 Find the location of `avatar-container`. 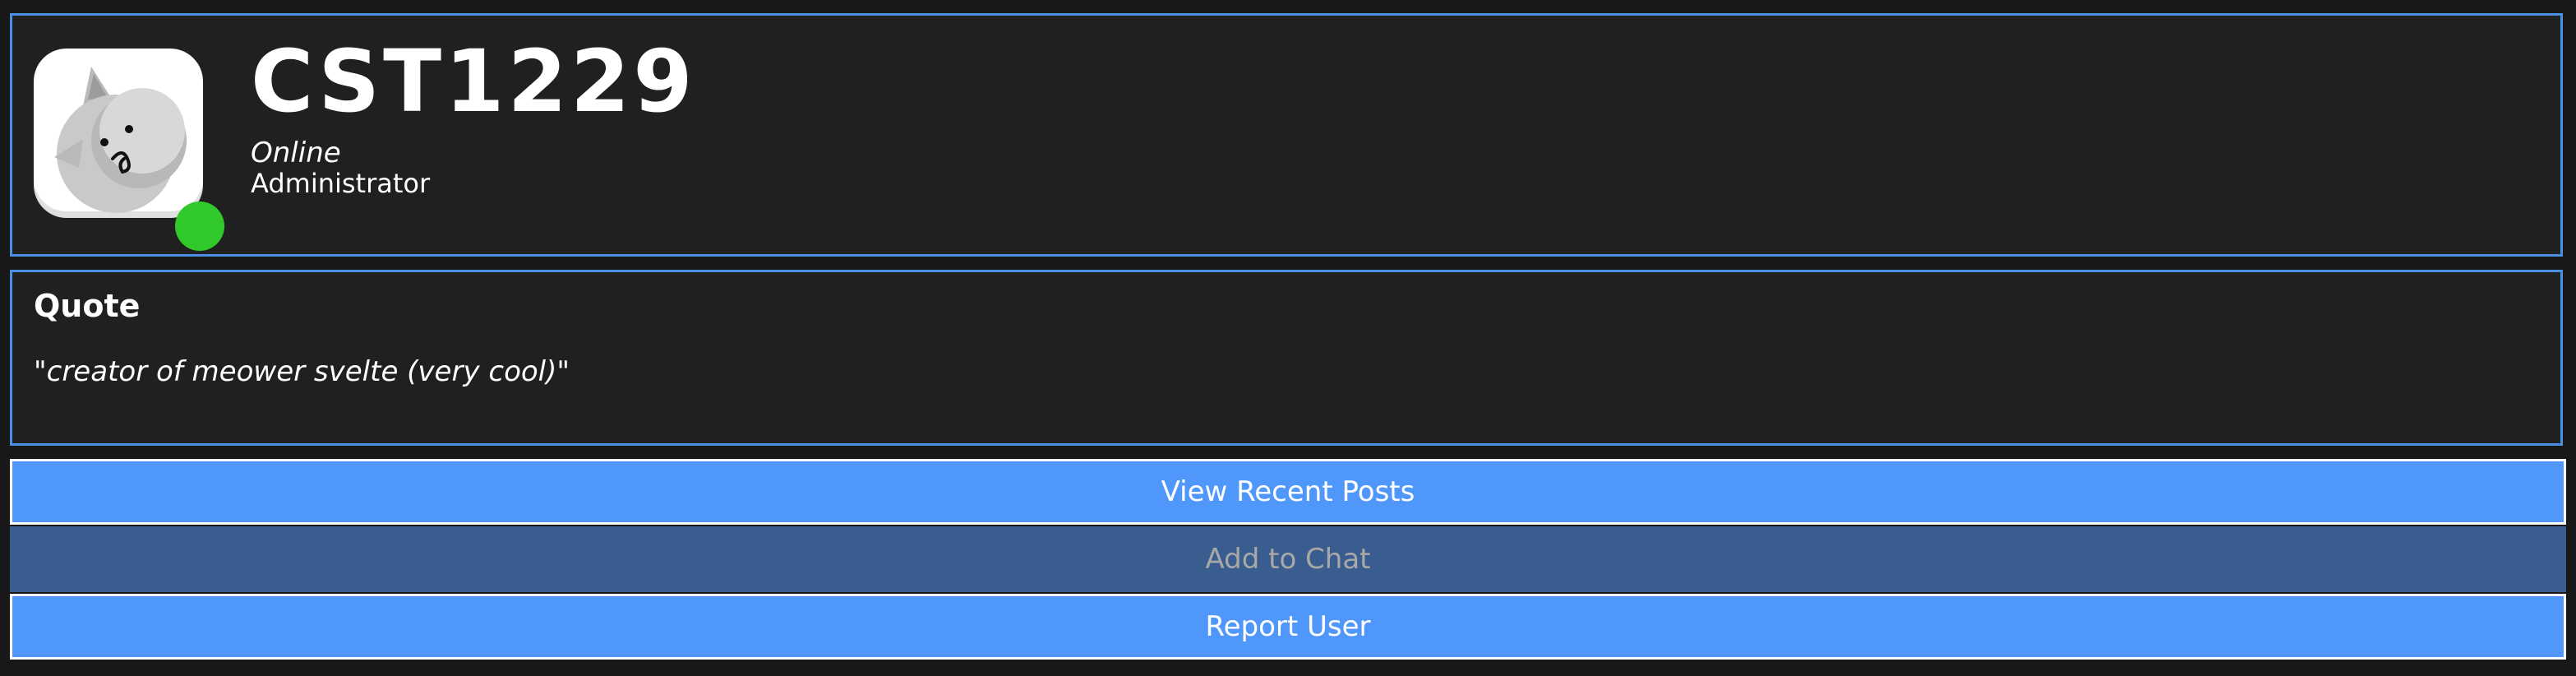

avatar-container is located at coordinates (129, 150).